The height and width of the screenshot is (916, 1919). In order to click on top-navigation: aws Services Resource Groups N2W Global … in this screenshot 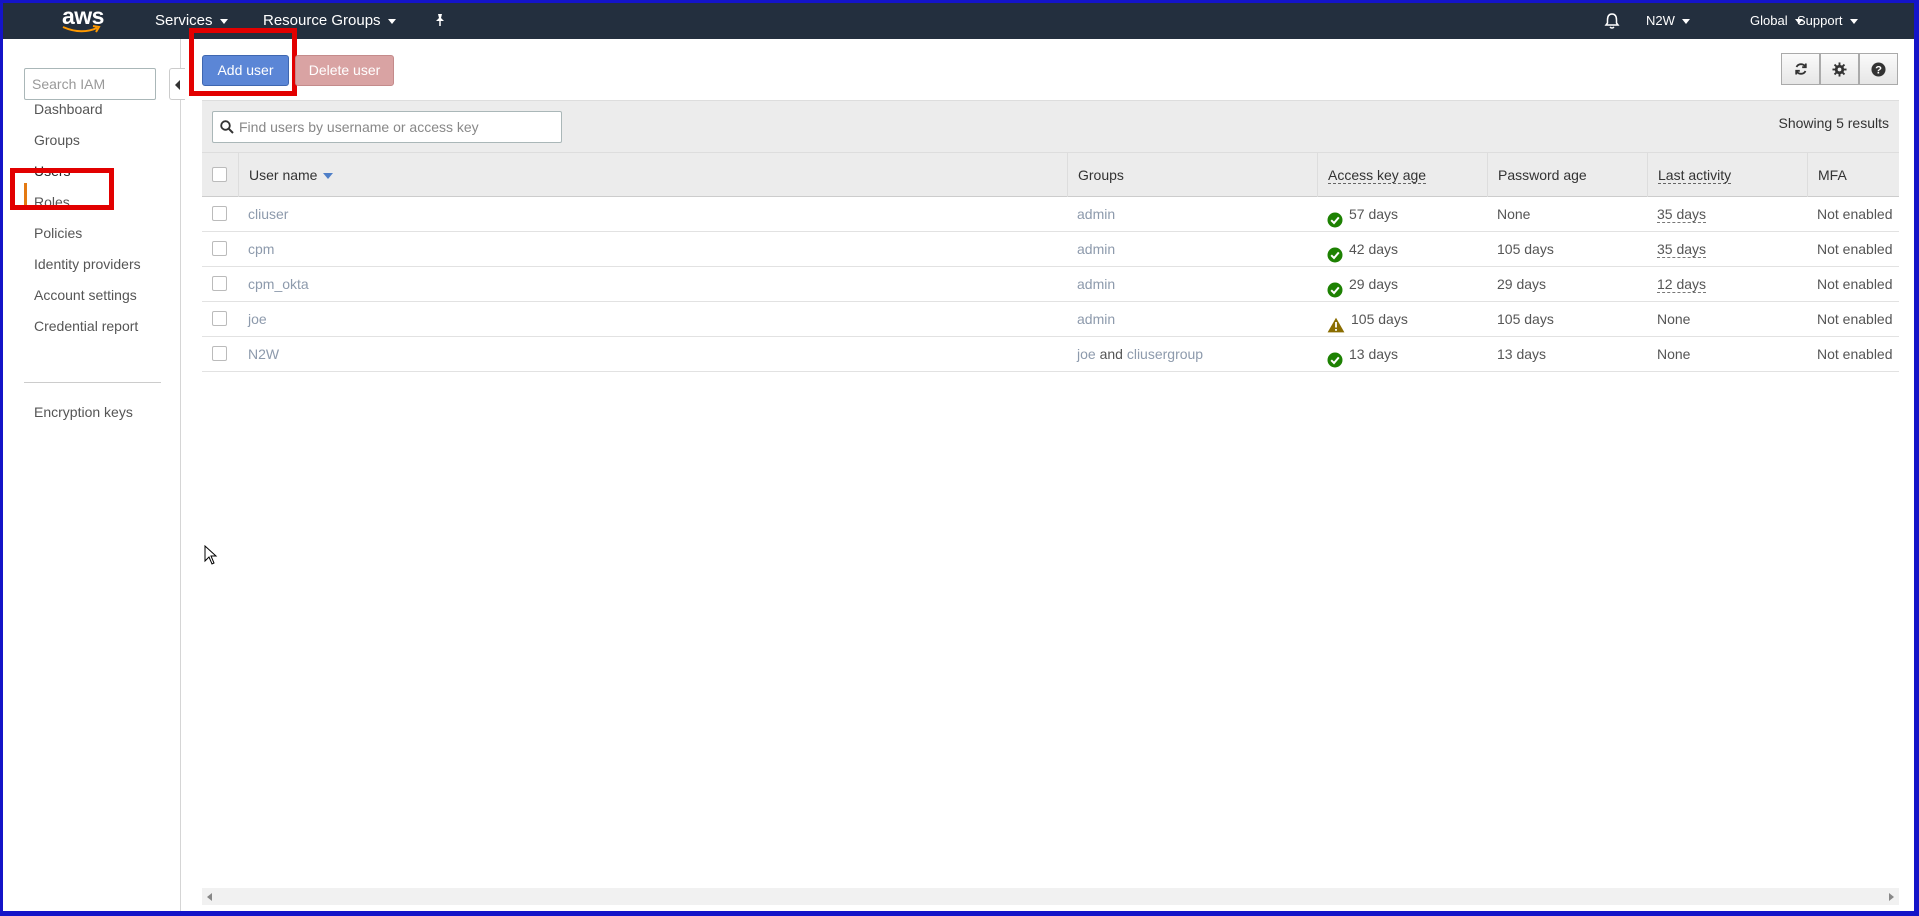, I will do `click(958, 21)`.